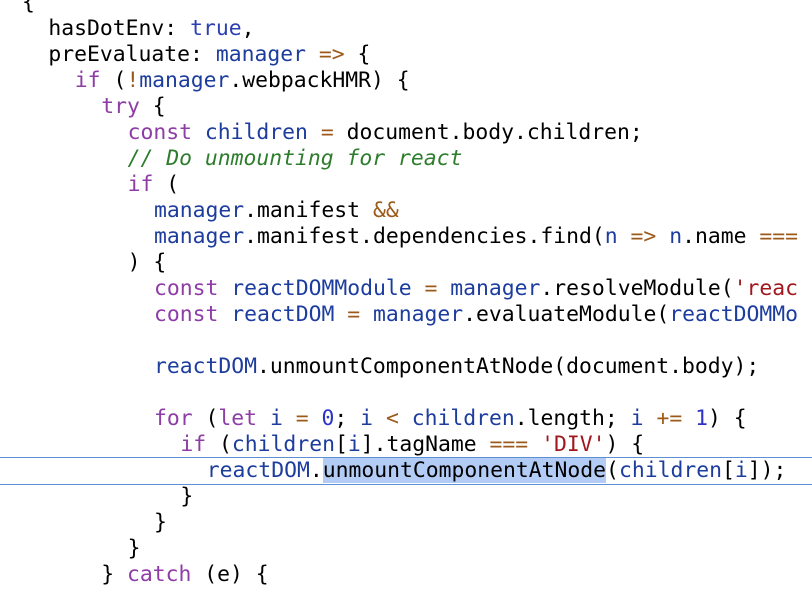  I want to click on code-token: ., so click(316, 470).